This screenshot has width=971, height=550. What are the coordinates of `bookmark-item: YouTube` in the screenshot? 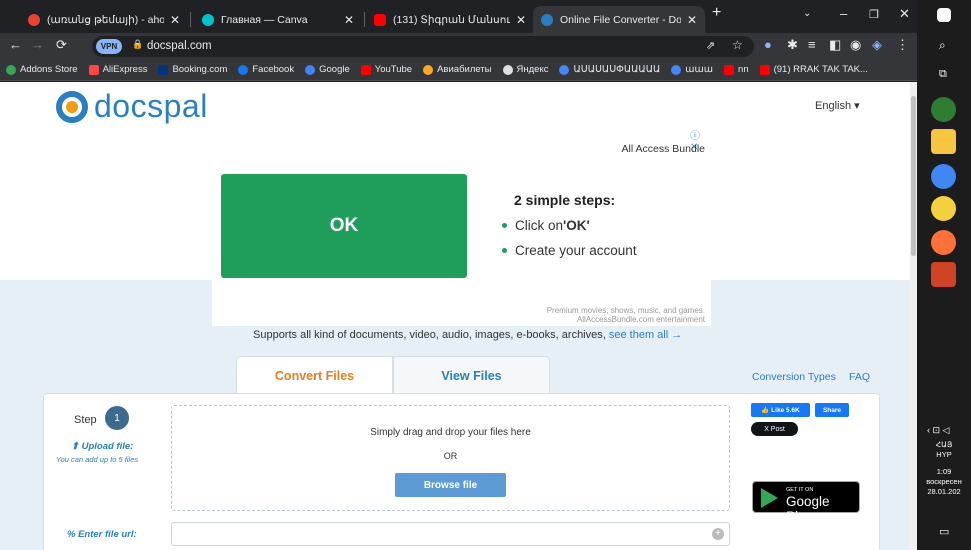 It's located at (386, 69).